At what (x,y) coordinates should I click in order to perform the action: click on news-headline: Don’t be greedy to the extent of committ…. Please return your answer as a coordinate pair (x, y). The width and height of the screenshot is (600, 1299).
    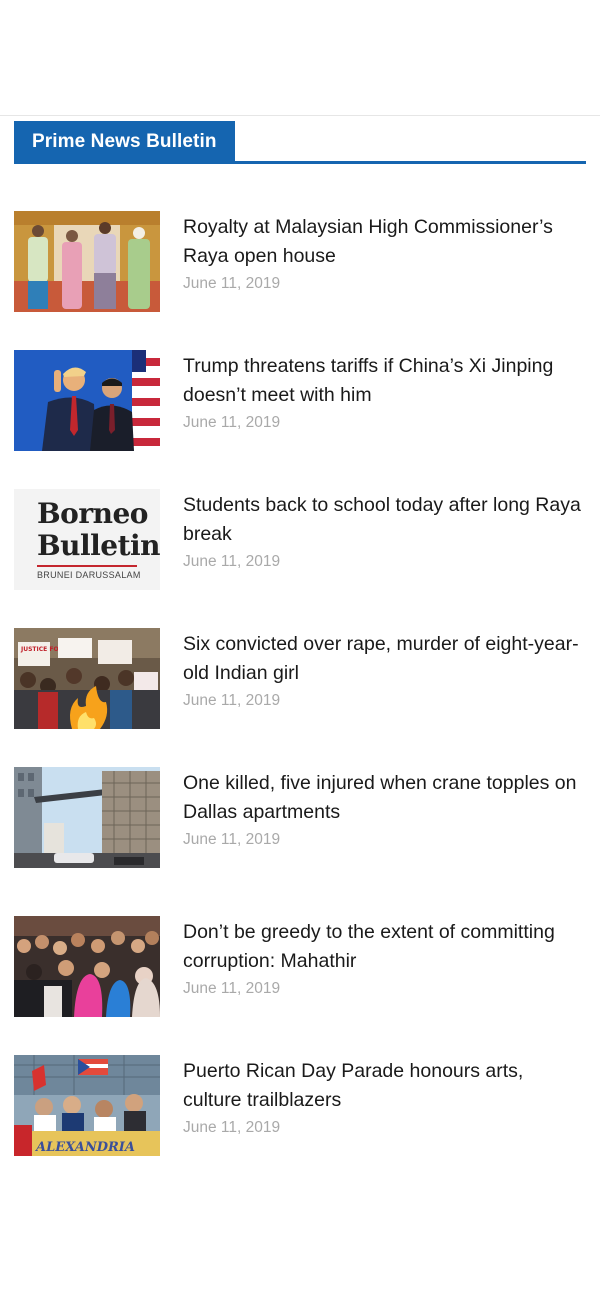
    Looking at the image, I should click on (383, 947).